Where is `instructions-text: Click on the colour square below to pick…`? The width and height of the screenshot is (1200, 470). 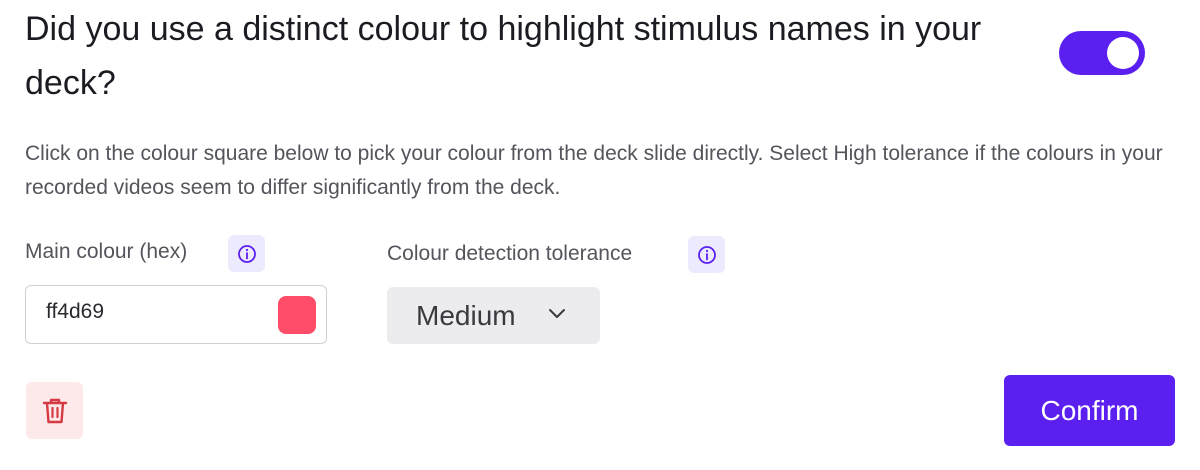 instructions-text: Click on the colour square below to pick… is located at coordinates (594, 170).